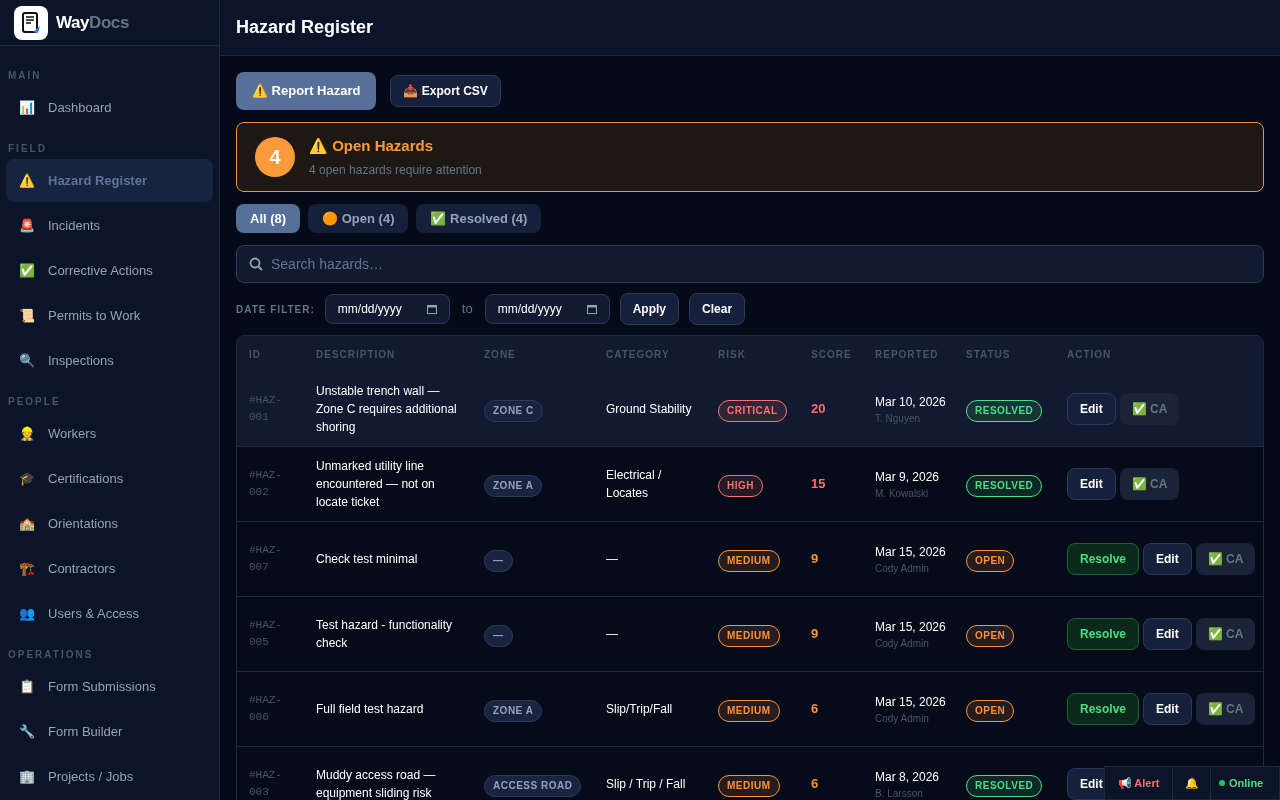  Describe the element at coordinates (25, 75) in the screenshot. I see `section-title: MAIN` at that location.